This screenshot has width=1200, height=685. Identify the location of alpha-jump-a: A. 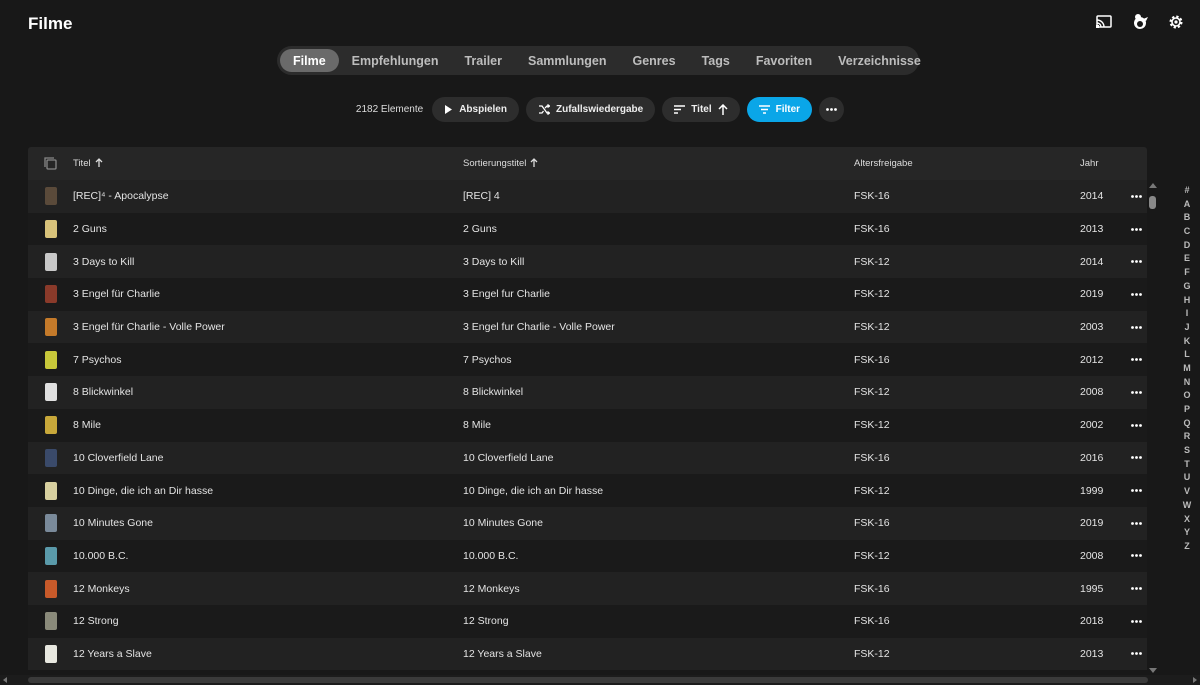
(1187, 205).